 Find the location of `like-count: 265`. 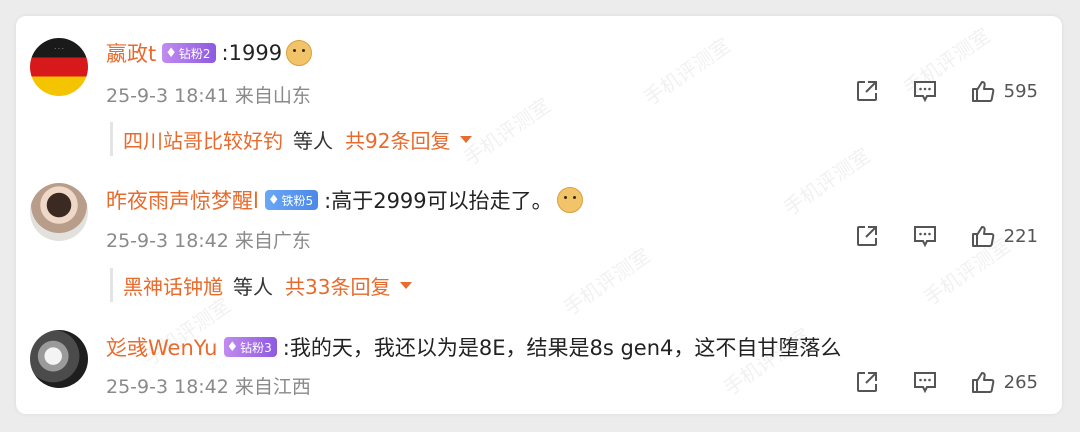

like-count: 265 is located at coordinates (1020, 382).